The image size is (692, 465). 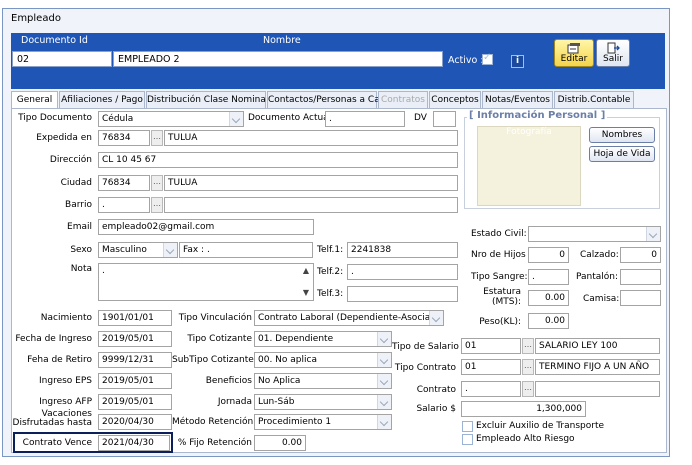 I want to click on tipo-cotizante-select: 01. Dependiente, so click(x=323, y=339).